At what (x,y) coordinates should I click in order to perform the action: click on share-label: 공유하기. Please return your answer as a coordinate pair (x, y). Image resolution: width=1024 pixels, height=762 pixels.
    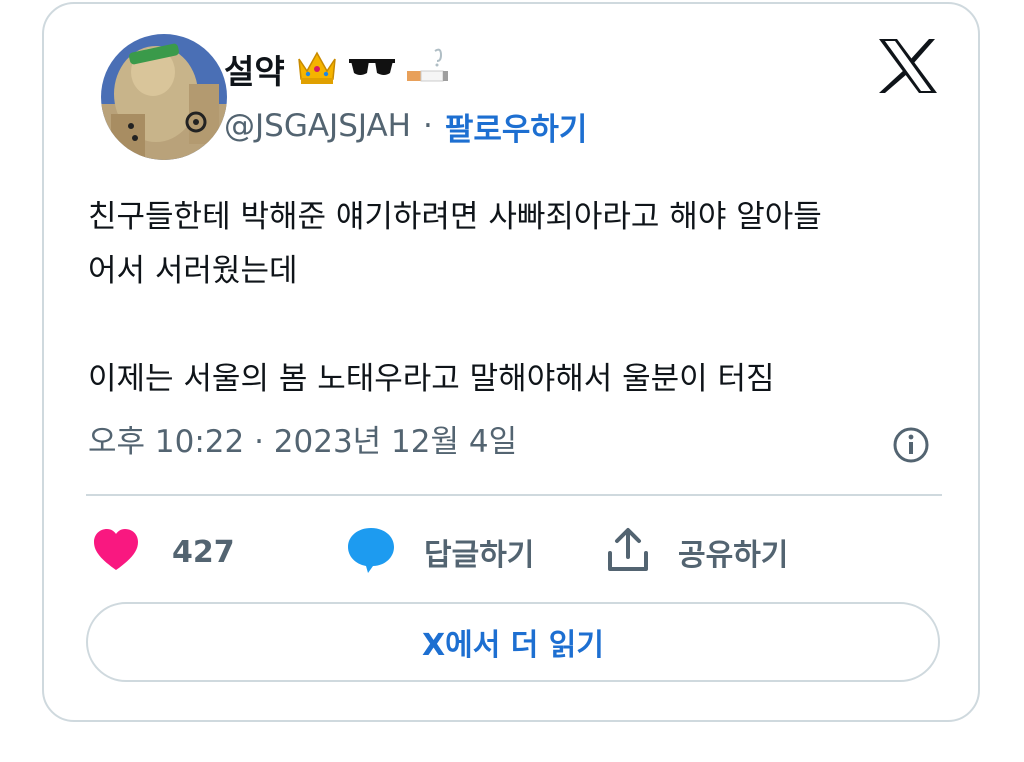
    Looking at the image, I should click on (733, 555).